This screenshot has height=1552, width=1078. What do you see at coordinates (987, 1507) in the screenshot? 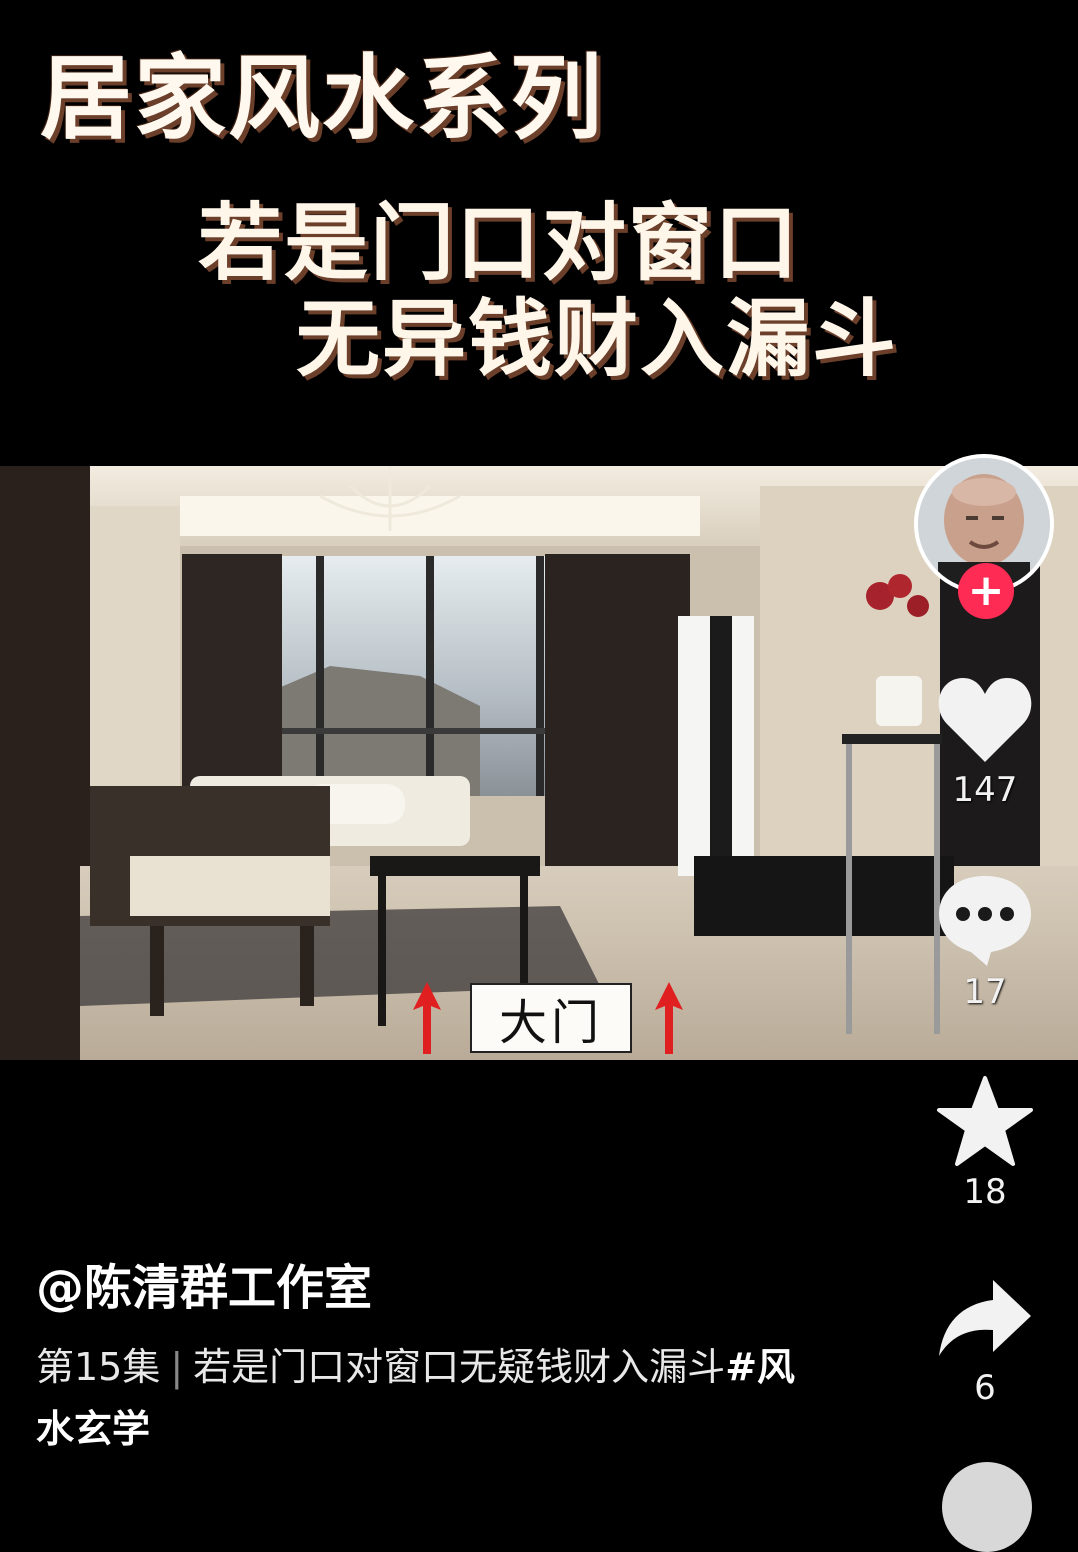
I see `next-avatar` at bounding box center [987, 1507].